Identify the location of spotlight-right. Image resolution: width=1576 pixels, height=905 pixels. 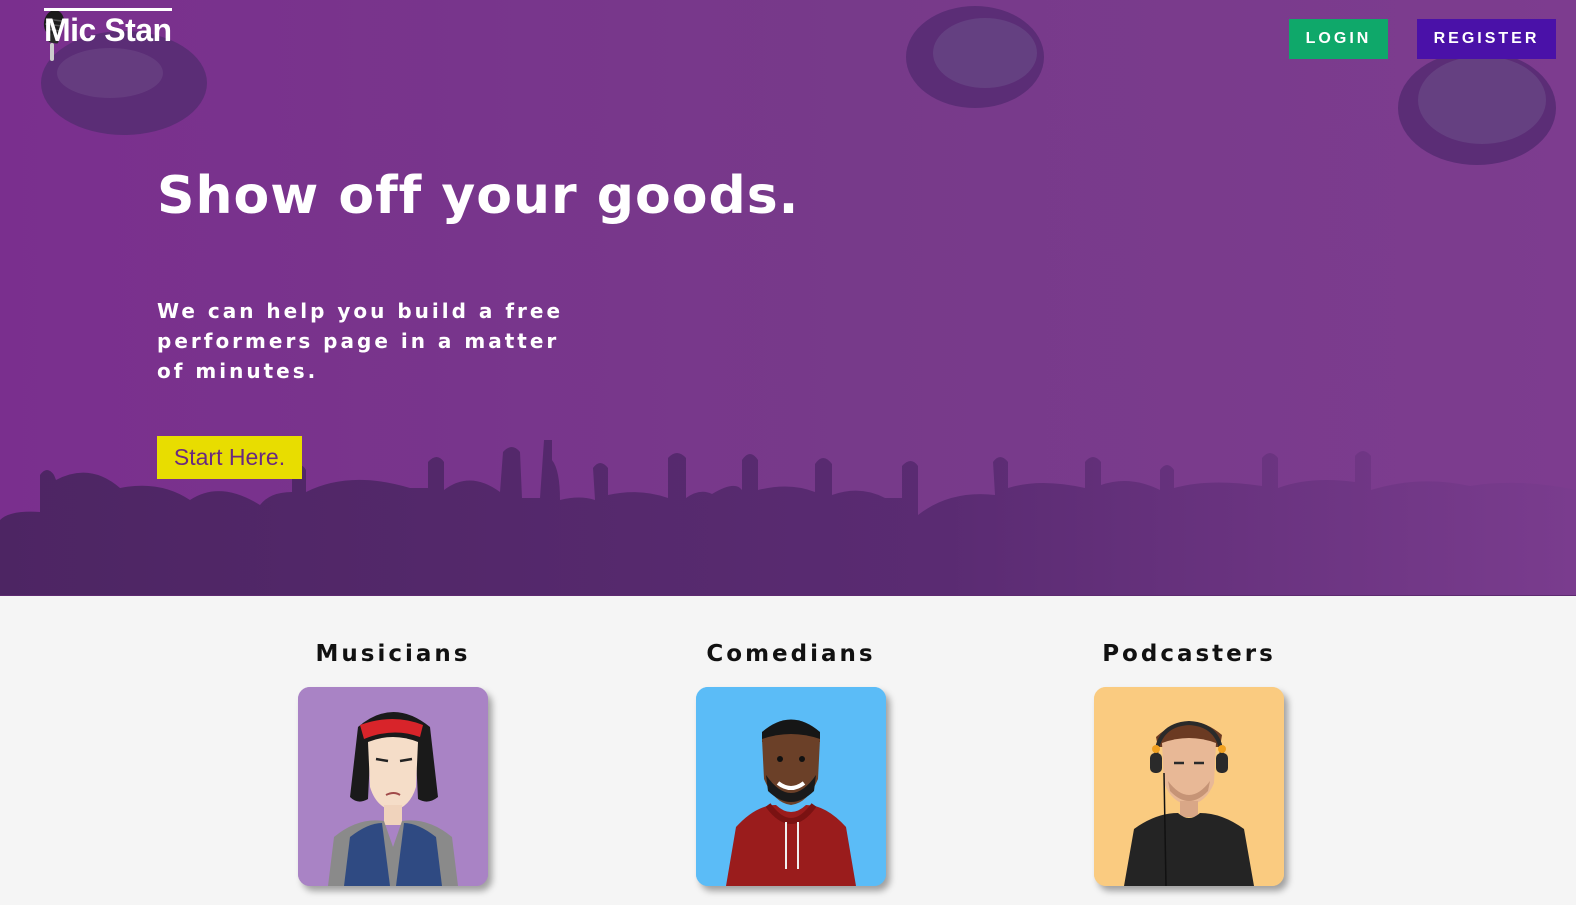
(1477, 108).